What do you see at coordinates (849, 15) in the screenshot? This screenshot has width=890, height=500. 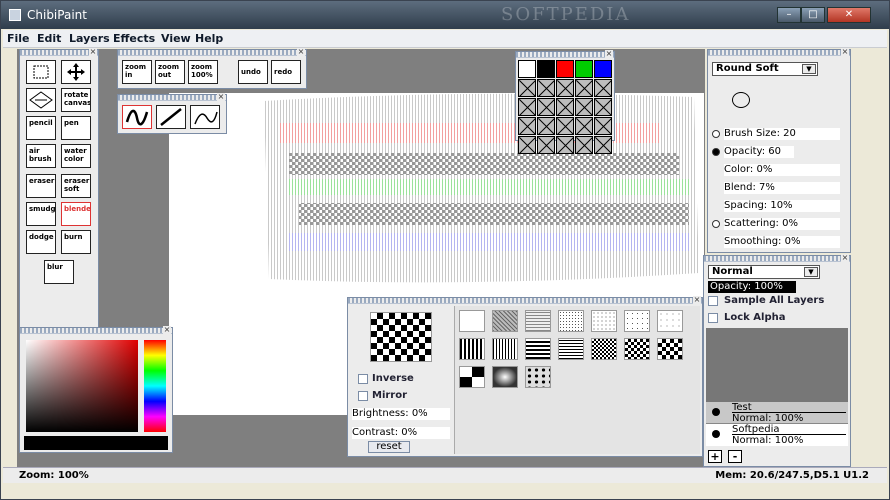 I see `close-button: ✕` at bounding box center [849, 15].